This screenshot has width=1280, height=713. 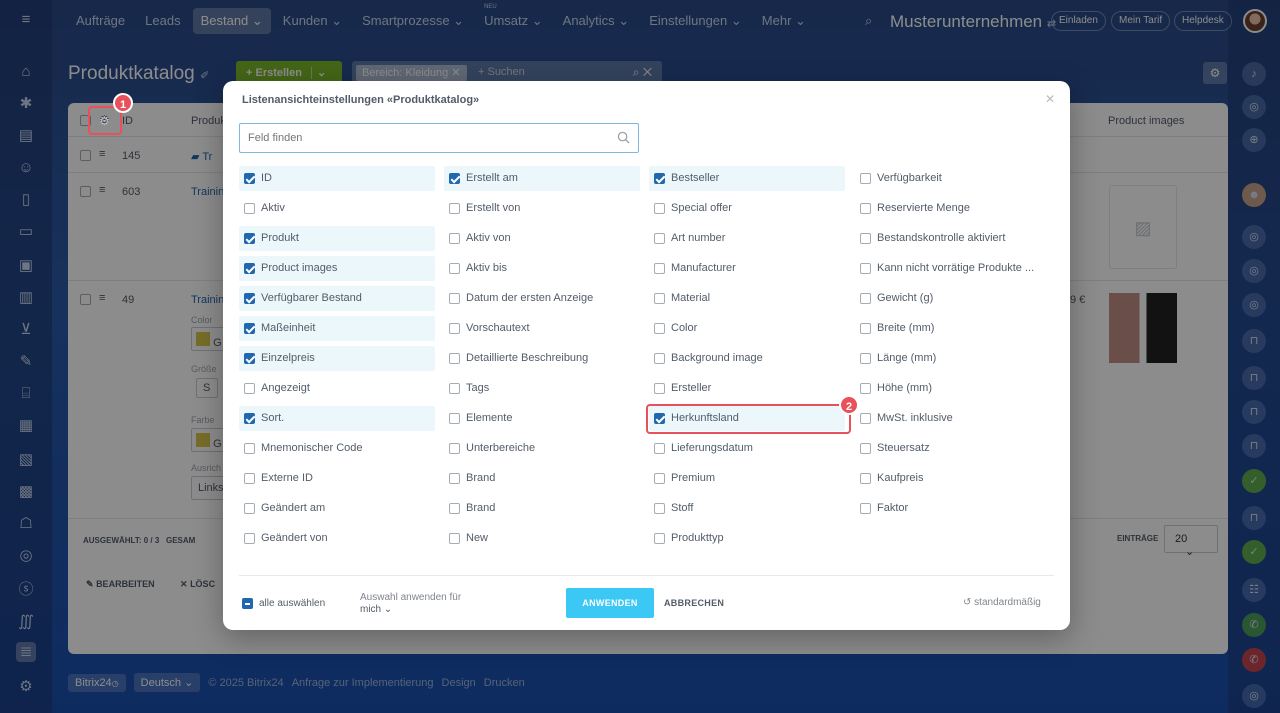 What do you see at coordinates (542, 238) in the screenshot?
I see `field-option: Aktiv von` at bounding box center [542, 238].